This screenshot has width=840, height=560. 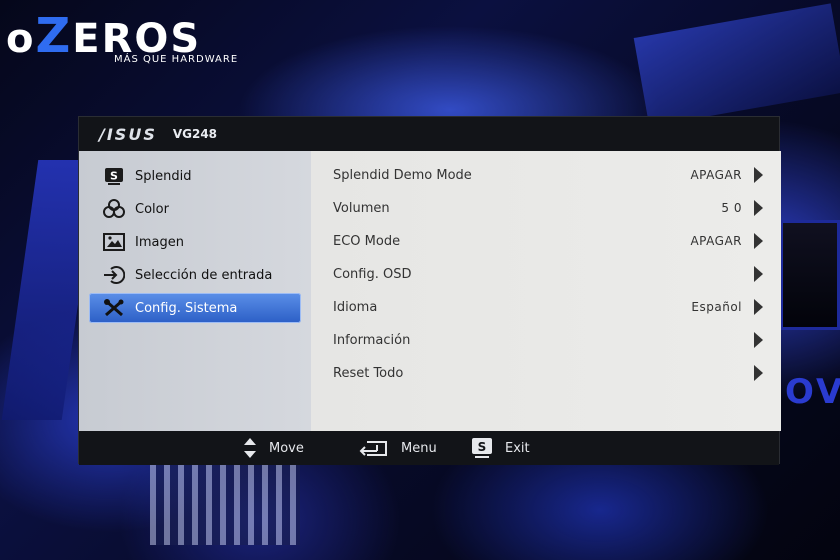 What do you see at coordinates (250, 448) in the screenshot?
I see `up-down-arrows-icon` at bounding box center [250, 448].